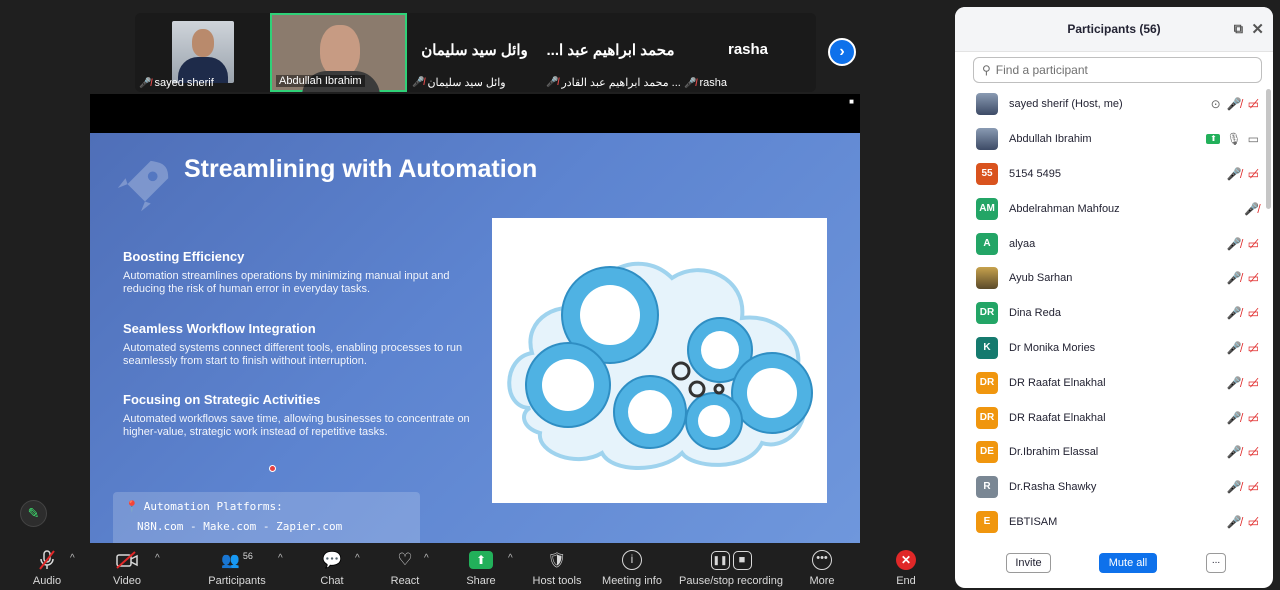  What do you see at coordinates (1253, 139) in the screenshot?
I see `camera-icon: ▭` at bounding box center [1253, 139].